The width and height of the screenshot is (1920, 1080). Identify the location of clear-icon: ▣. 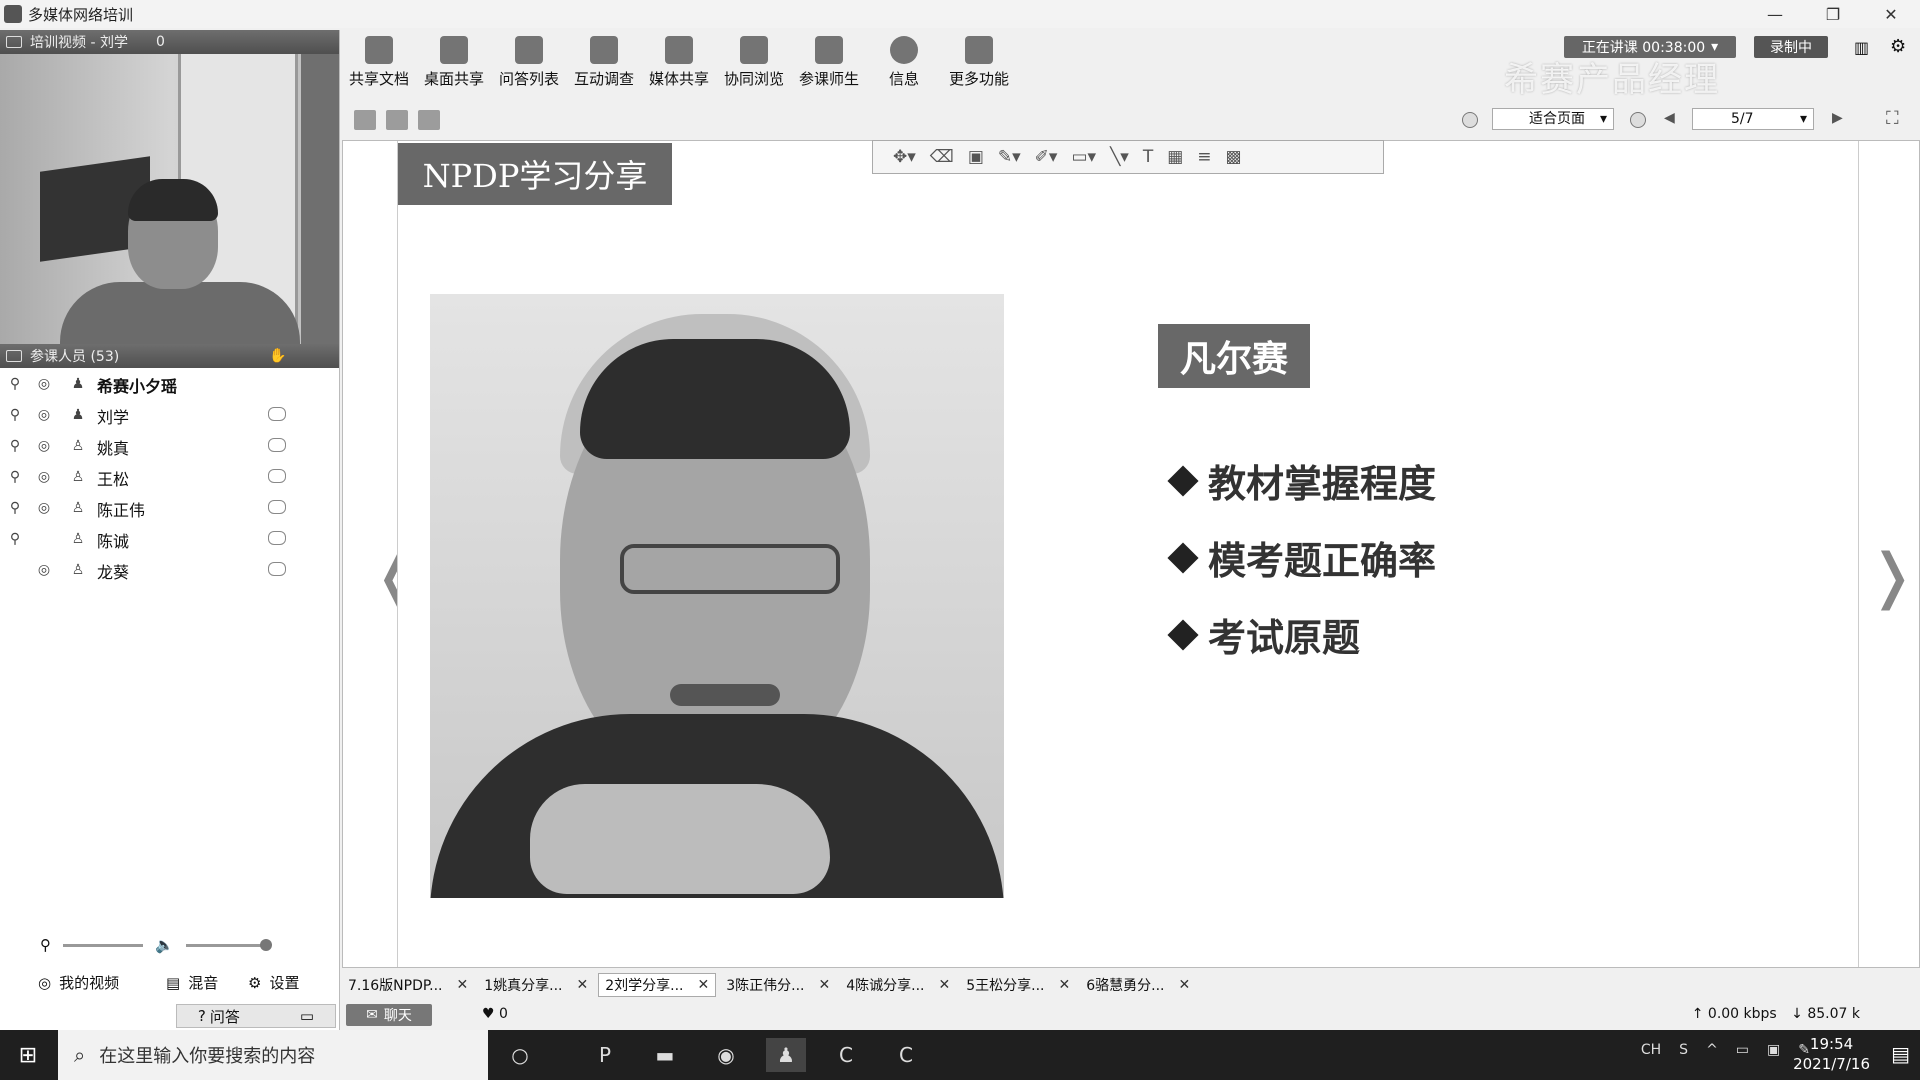
(976, 157).